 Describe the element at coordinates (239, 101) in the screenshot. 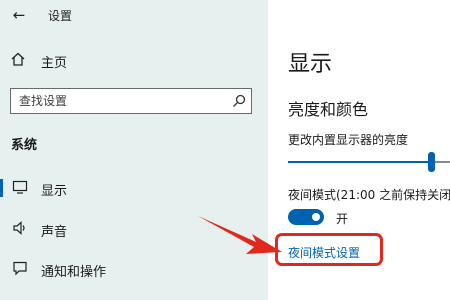

I see `search-icon` at that location.